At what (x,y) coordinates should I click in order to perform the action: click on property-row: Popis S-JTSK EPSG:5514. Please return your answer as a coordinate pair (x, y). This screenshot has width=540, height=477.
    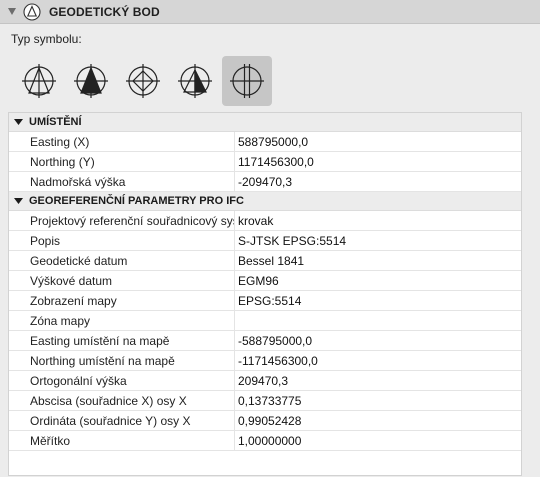
    Looking at the image, I should click on (265, 240).